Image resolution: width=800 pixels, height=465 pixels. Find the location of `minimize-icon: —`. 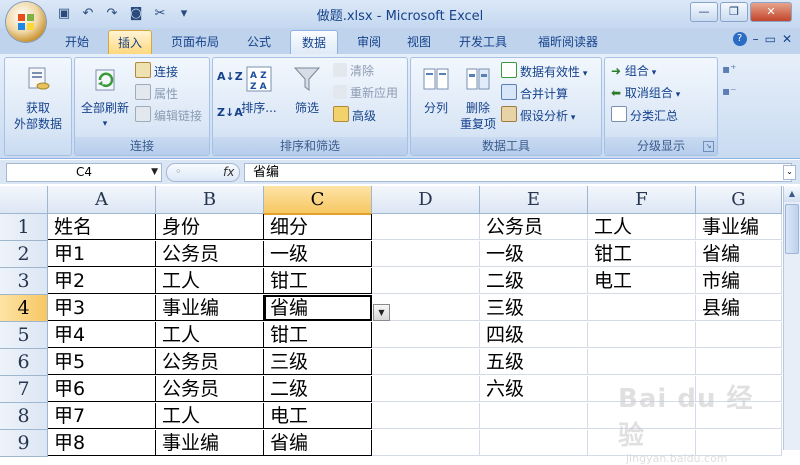

minimize-icon: — is located at coordinates (704, 12).